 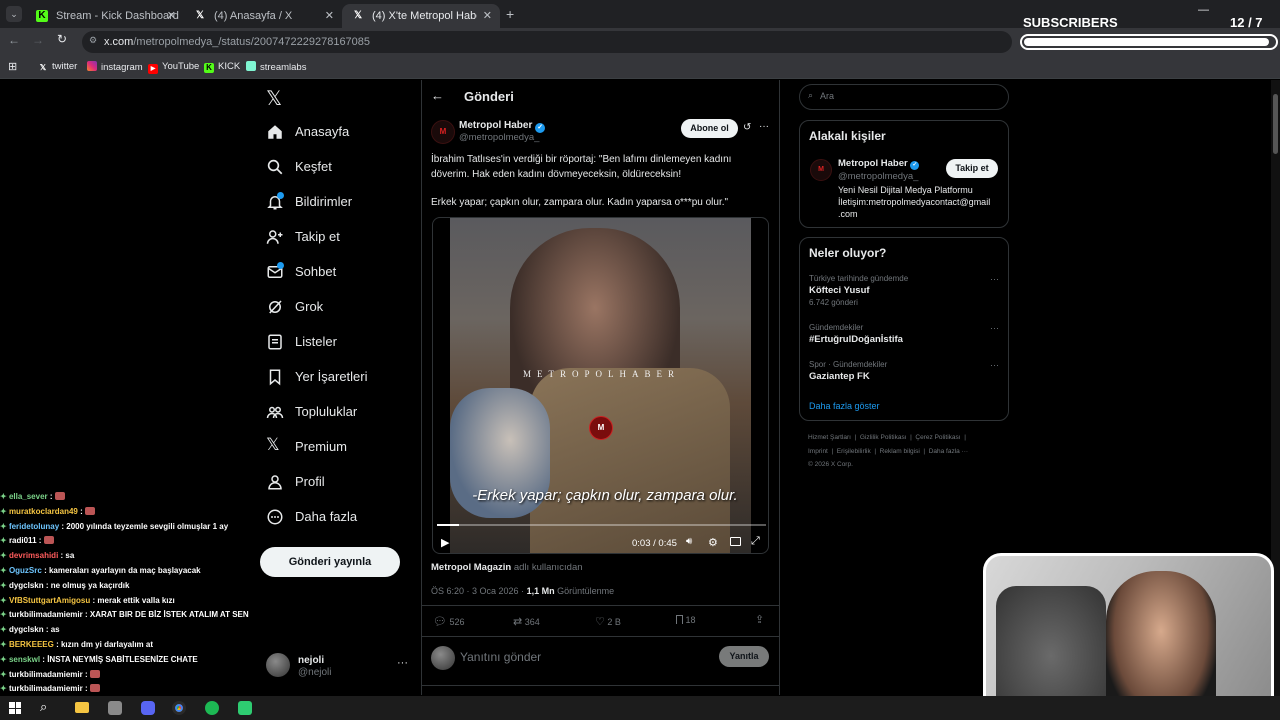 What do you see at coordinates (839, 376) in the screenshot?
I see `trend-name: Gaziantep FK` at bounding box center [839, 376].